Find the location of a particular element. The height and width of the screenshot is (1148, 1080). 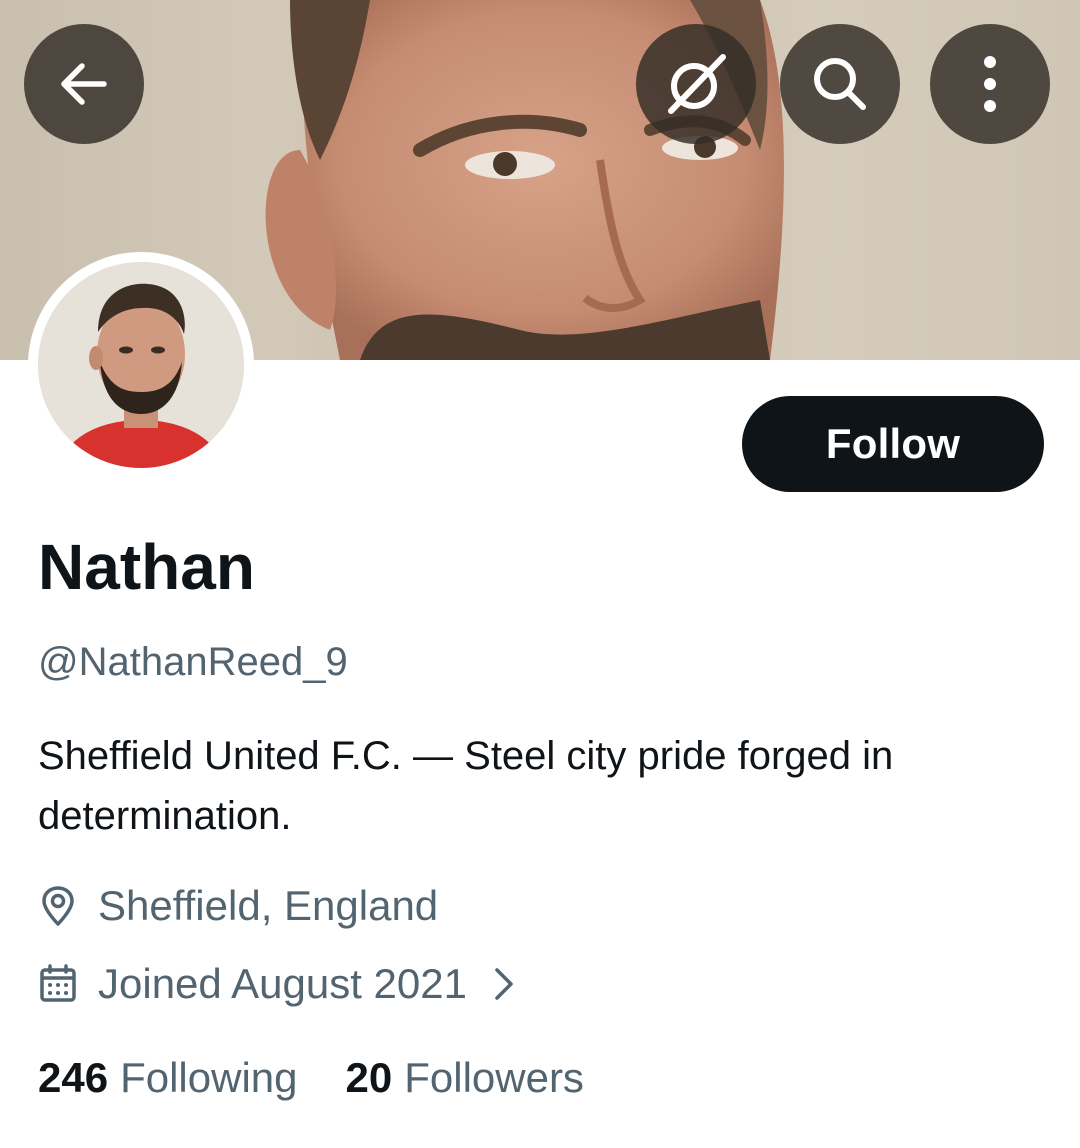

user-handle: @NathanReed_9 is located at coordinates (193, 662).